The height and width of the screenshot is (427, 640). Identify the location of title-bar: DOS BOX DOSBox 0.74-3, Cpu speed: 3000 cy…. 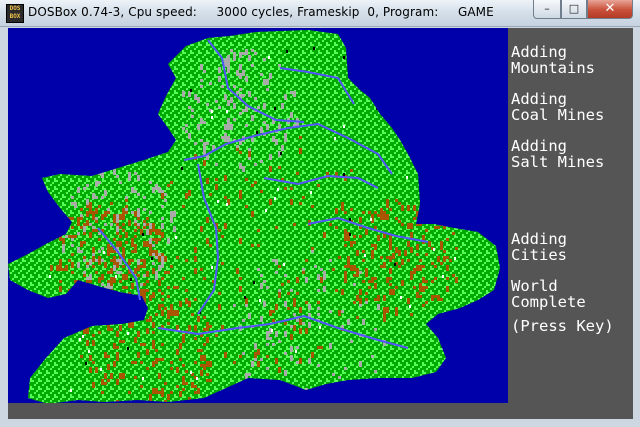
(320, 13).